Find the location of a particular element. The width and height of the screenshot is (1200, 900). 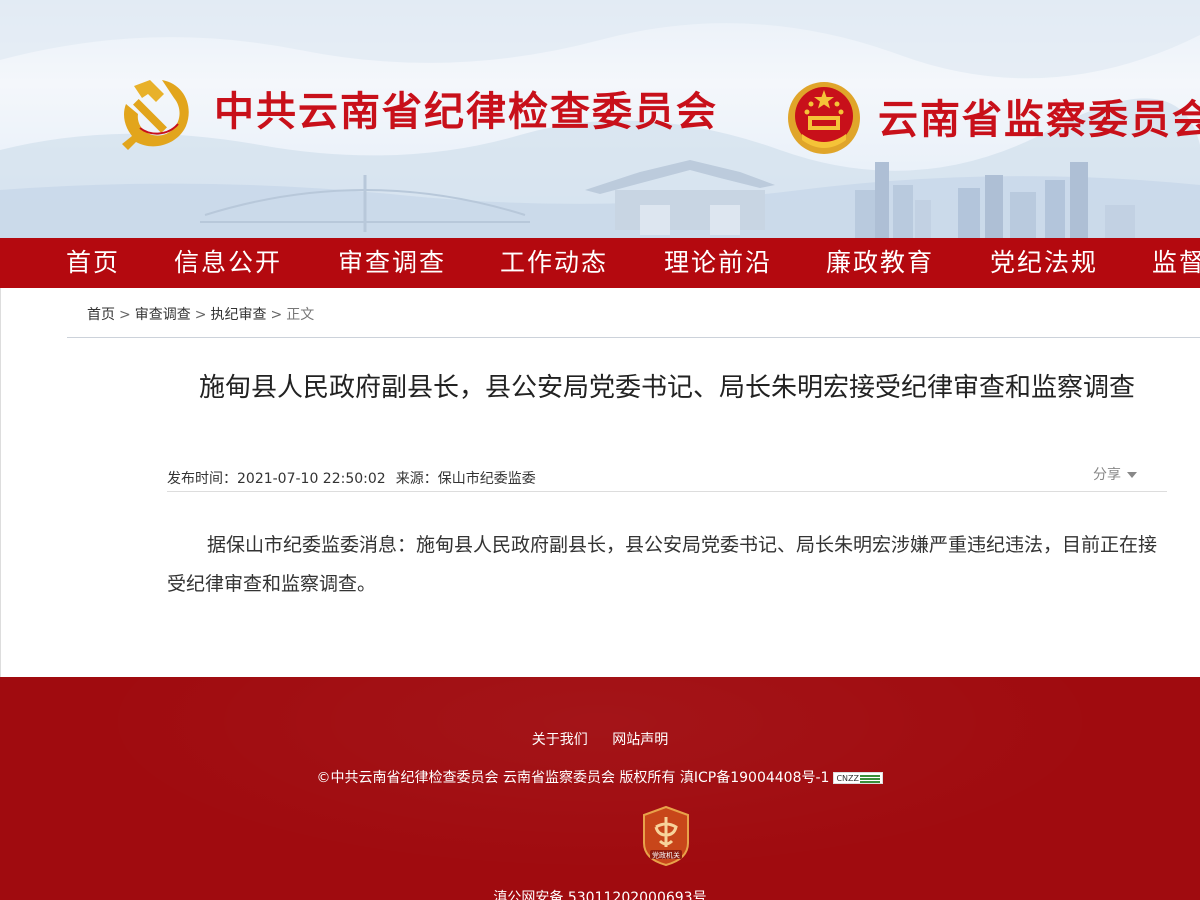

source-label: 来源： is located at coordinates (416, 479).